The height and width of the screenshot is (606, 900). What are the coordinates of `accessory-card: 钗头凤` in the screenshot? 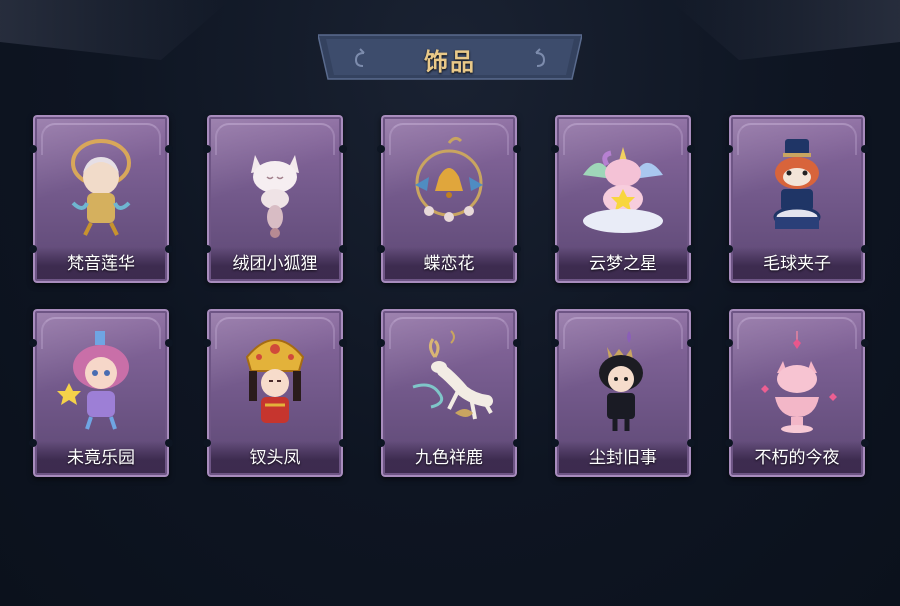 It's located at (275, 393).